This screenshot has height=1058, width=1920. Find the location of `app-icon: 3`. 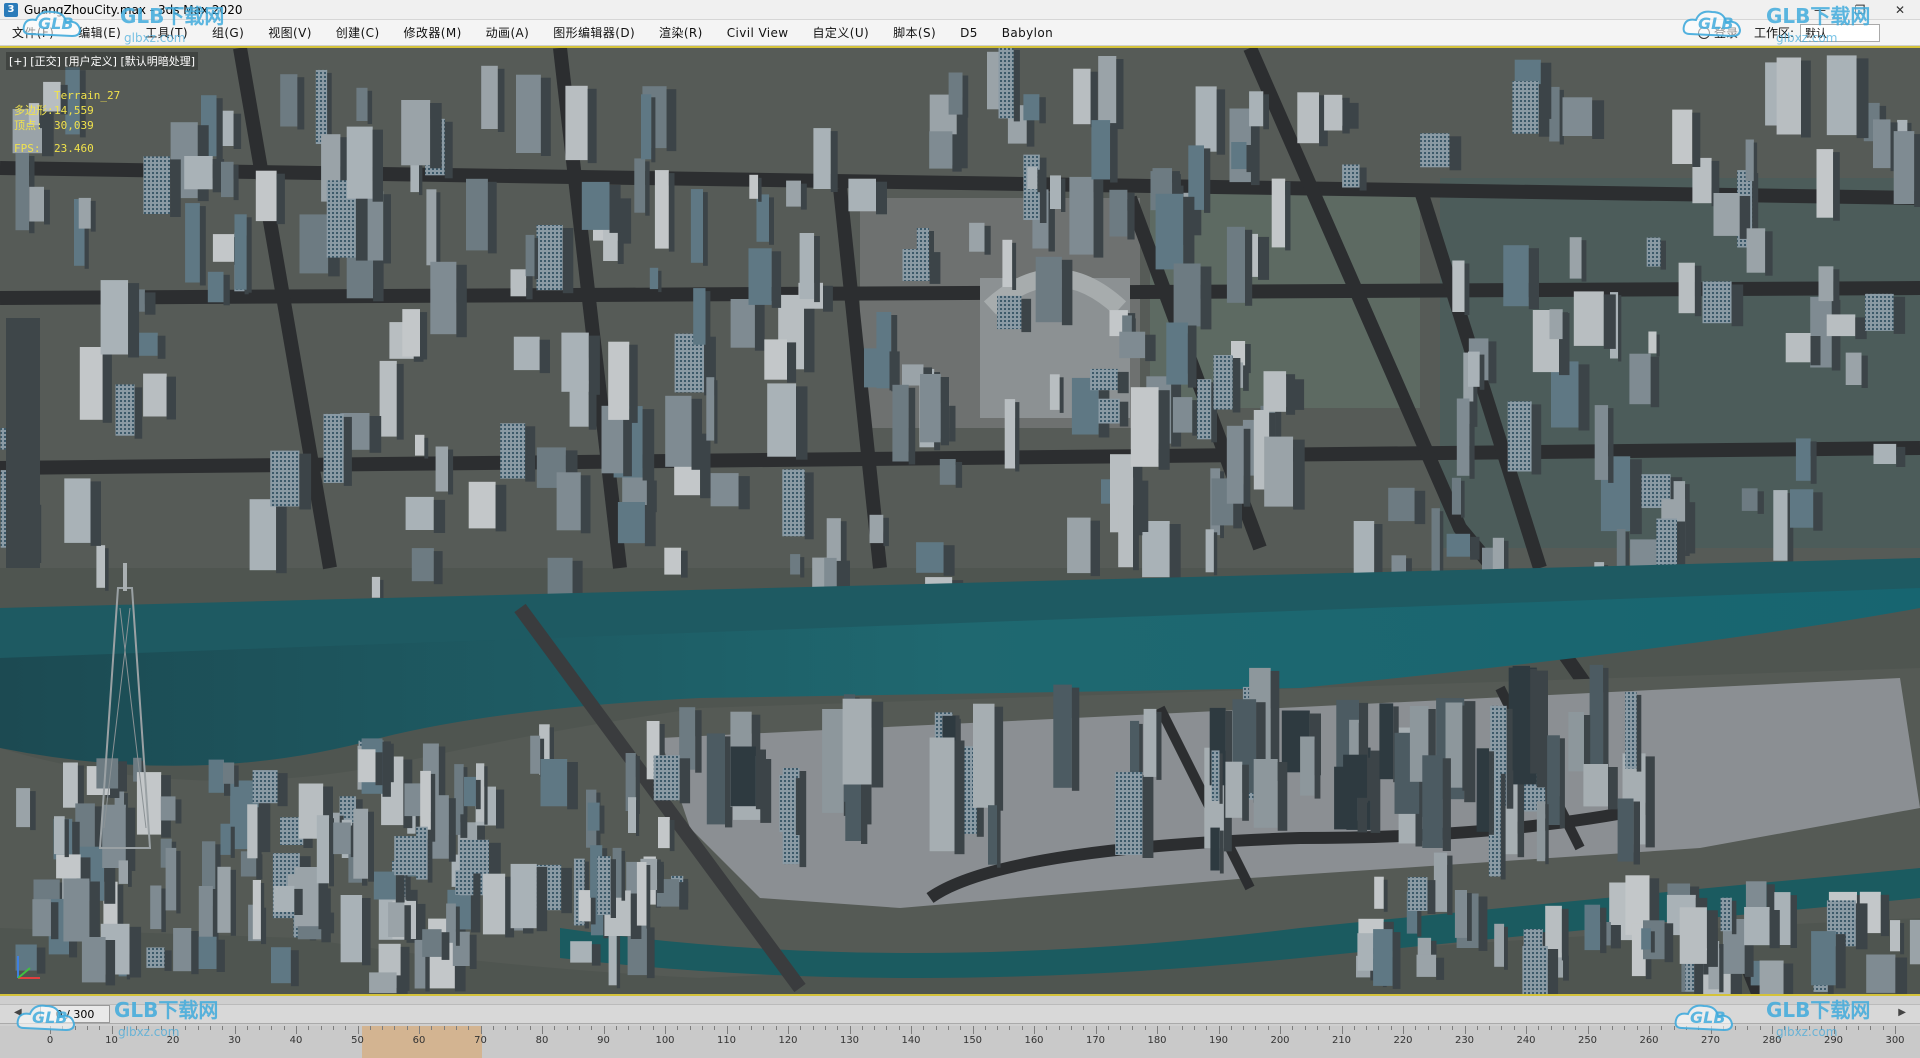

app-icon: 3 is located at coordinates (11, 9).